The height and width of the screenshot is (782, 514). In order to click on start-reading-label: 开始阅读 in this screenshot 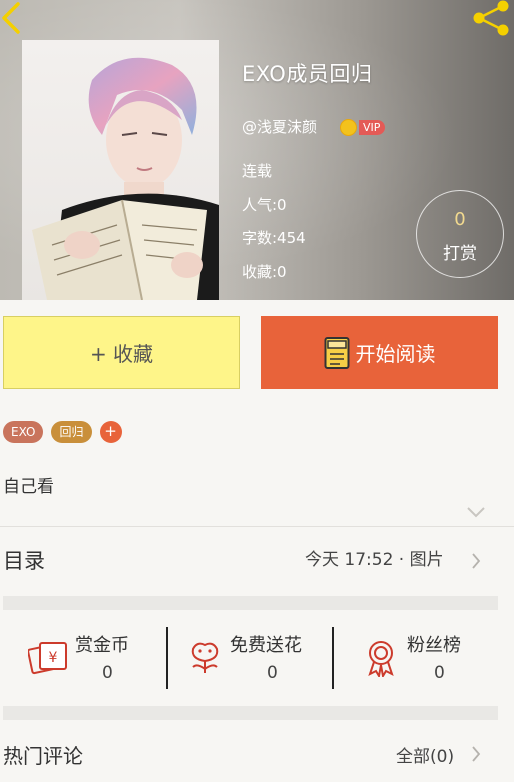, I will do `click(395, 354)`.